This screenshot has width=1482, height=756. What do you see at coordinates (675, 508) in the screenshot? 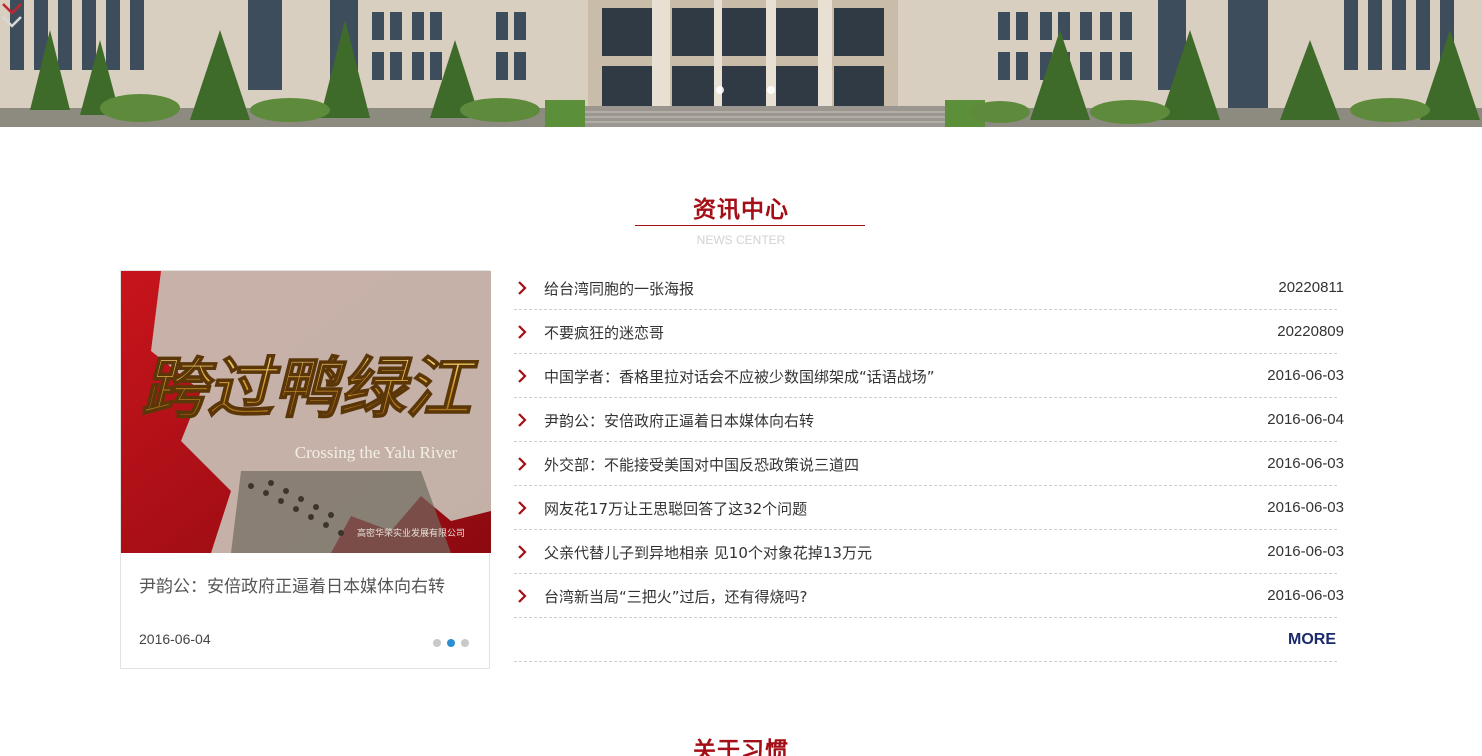
I see `news-item-title: 网友花17万让王思聪回答了这32个问题` at bounding box center [675, 508].